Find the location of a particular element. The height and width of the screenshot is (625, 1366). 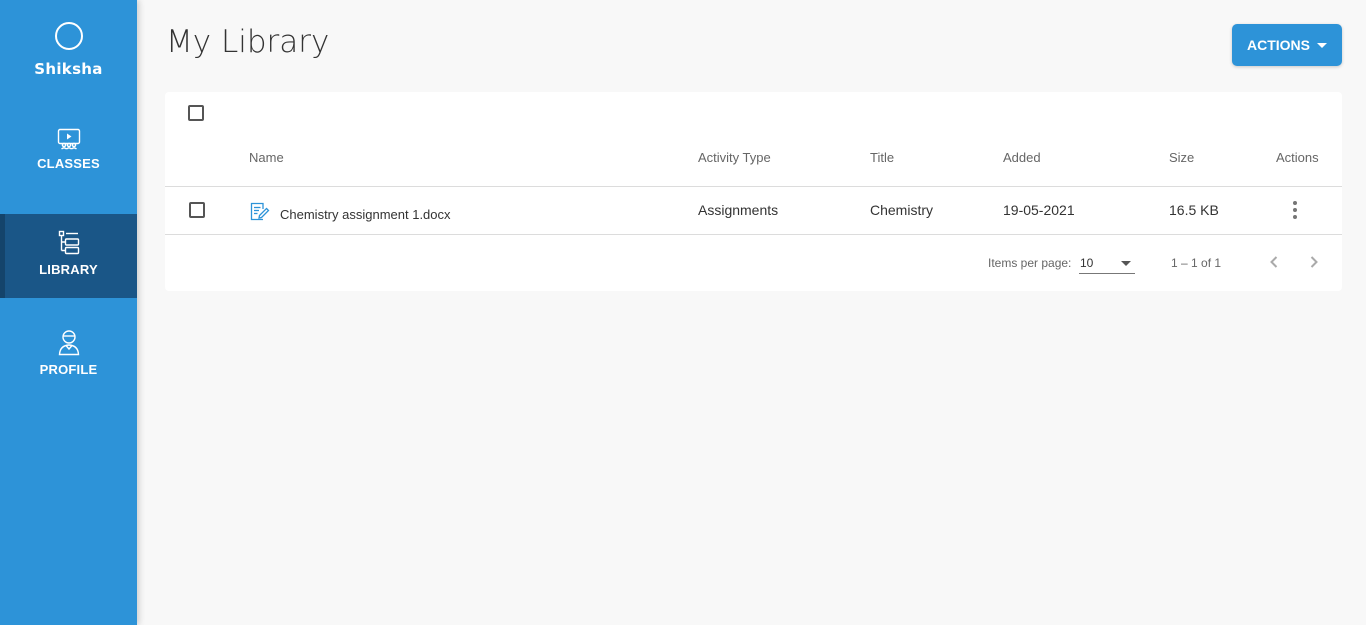

items-per-page-label: Items per page: is located at coordinates (1030, 263).